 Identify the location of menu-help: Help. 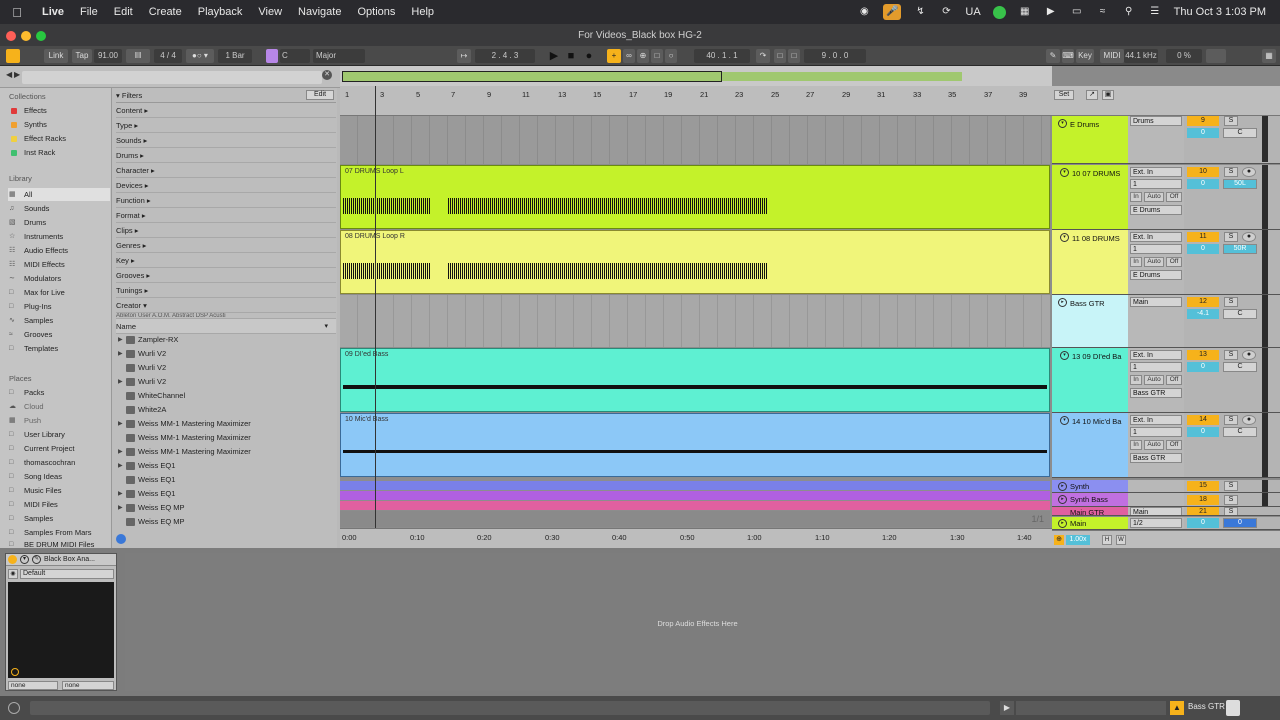
(422, 12).